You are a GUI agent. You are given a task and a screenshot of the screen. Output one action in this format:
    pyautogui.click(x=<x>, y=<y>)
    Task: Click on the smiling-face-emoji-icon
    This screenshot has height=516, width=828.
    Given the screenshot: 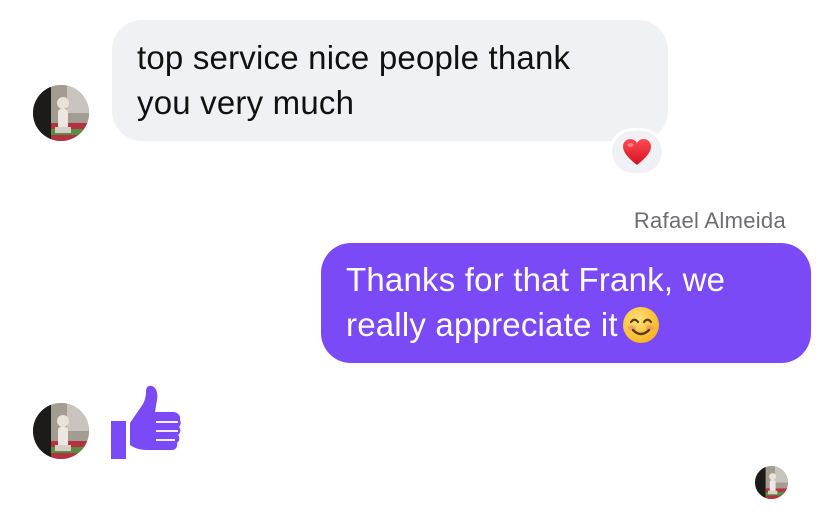 What is the action you would take?
    pyautogui.click(x=641, y=325)
    